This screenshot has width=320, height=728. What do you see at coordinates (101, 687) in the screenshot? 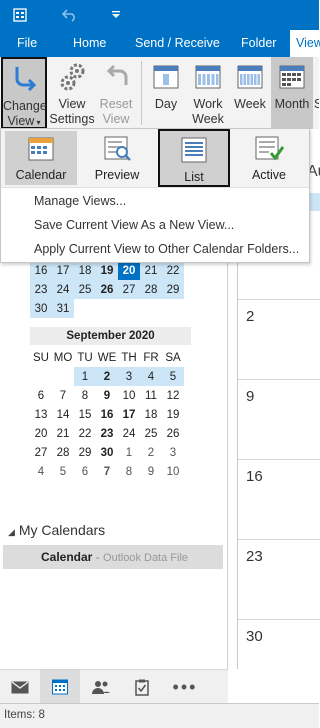
I see `people-icon` at bounding box center [101, 687].